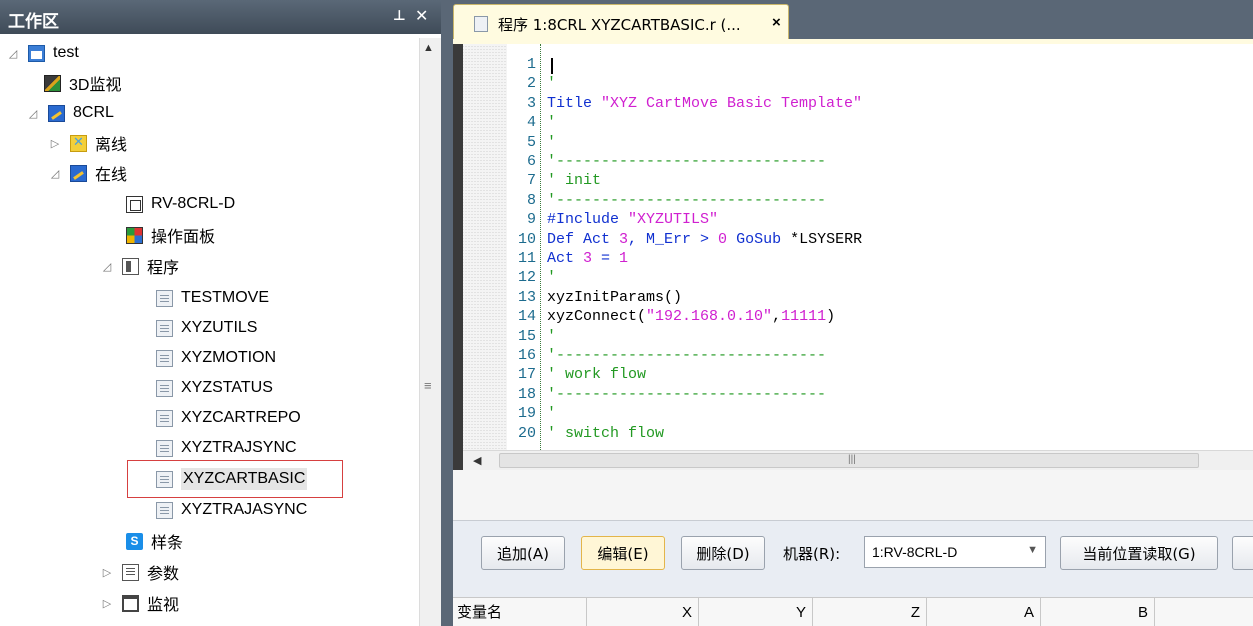 The width and height of the screenshot is (1253, 626). Describe the element at coordinates (134, 204) in the screenshot. I see `controller-icon` at that location.